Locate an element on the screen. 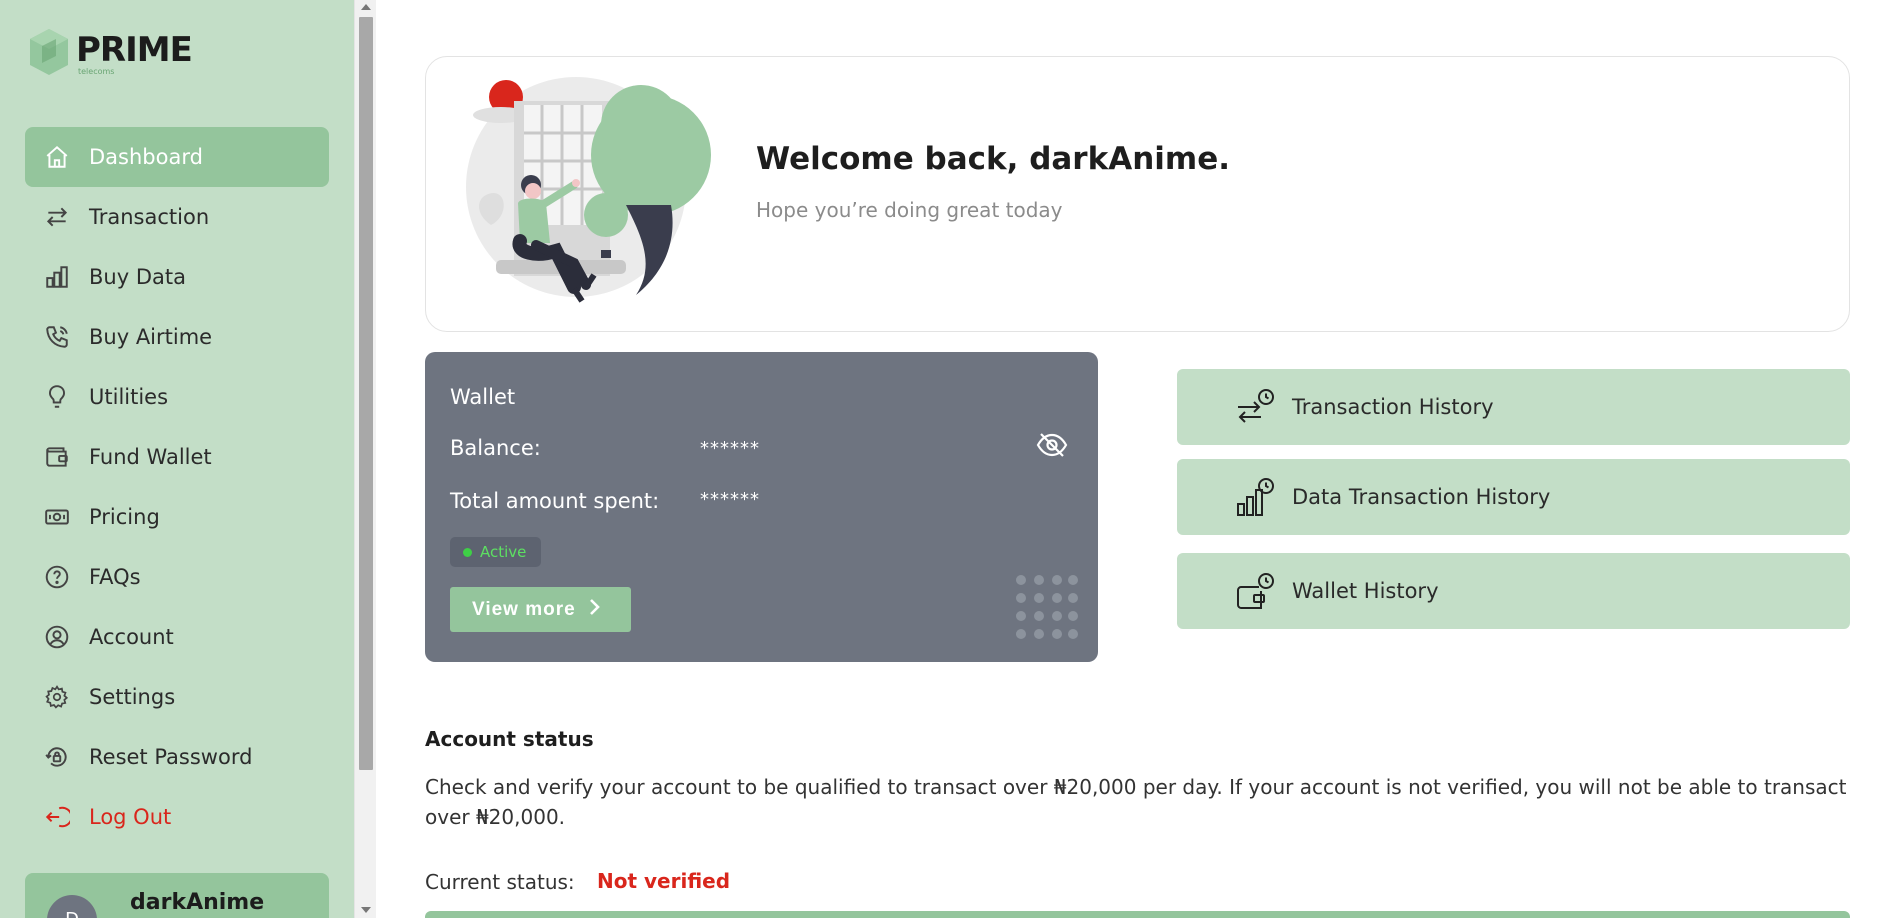 The height and width of the screenshot is (918, 1898). wallet-history-icon is located at coordinates (1256, 591).